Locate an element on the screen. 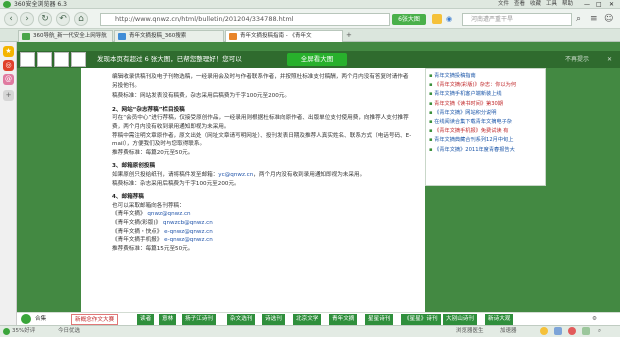 This screenshot has width=620, height=337. minimize-icon: — is located at coordinates (587, 4).